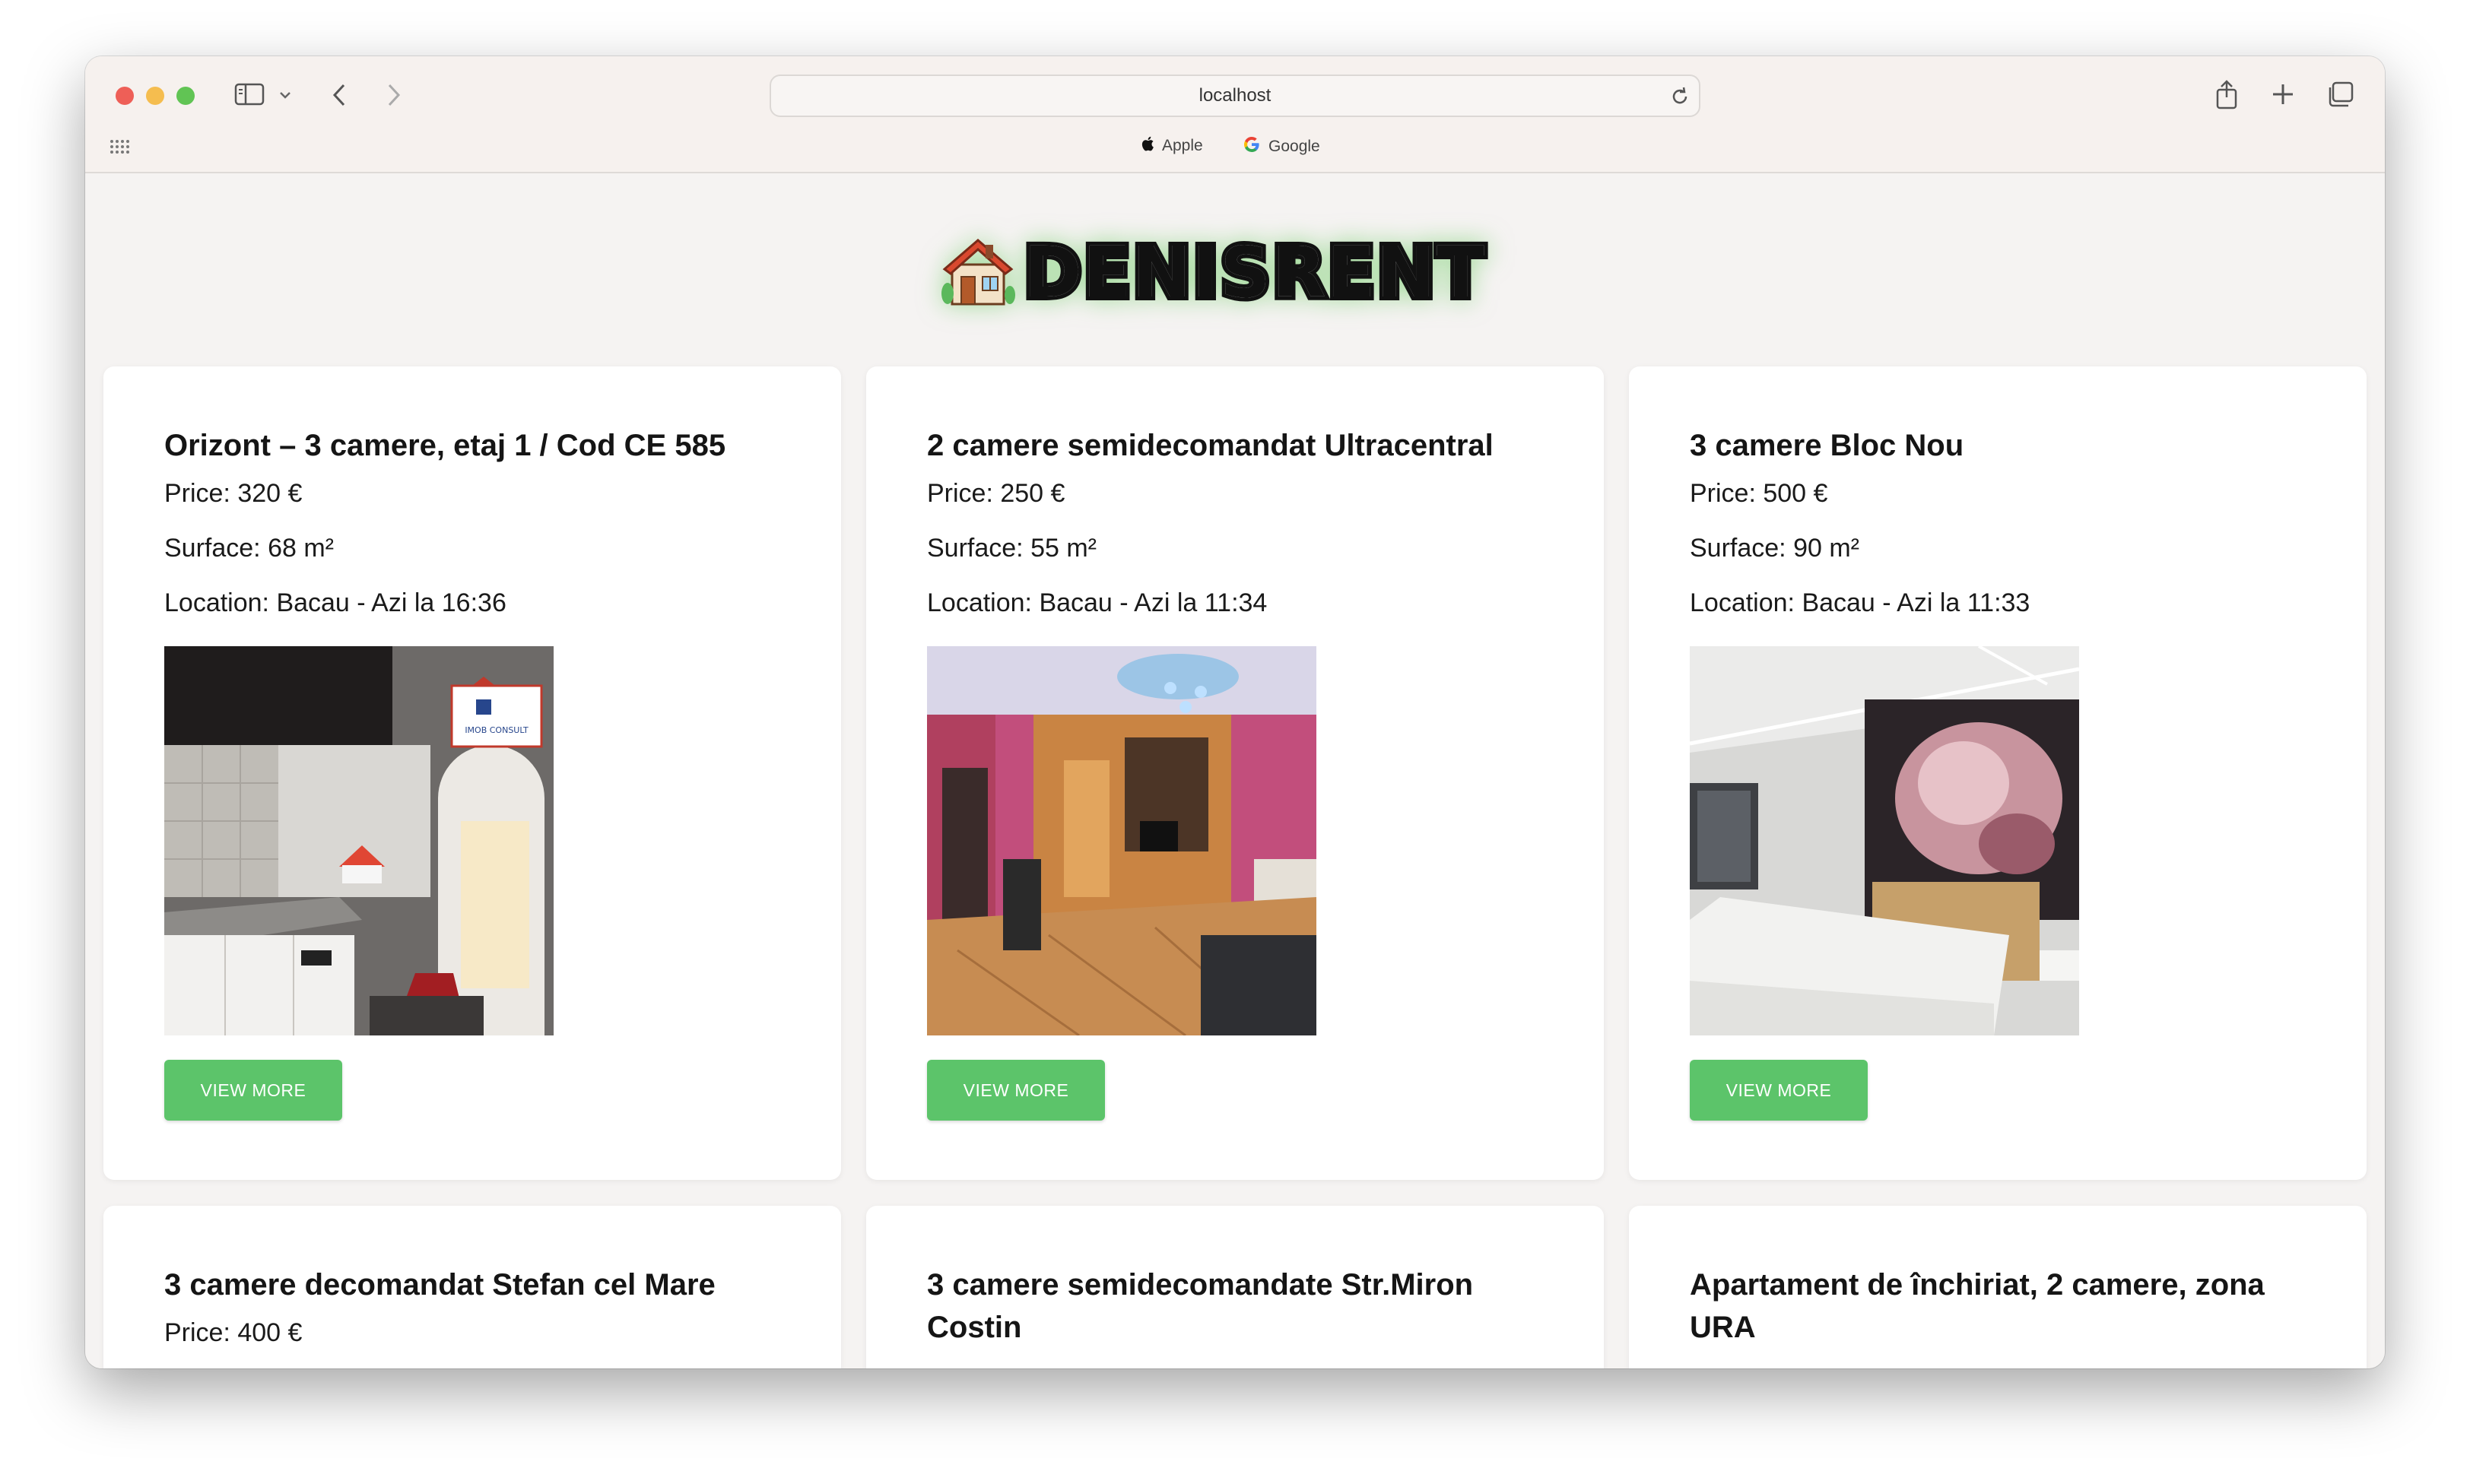  What do you see at coordinates (1759, 493) in the screenshot?
I see `listing-price: Price: 500 €` at bounding box center [1759, 493].